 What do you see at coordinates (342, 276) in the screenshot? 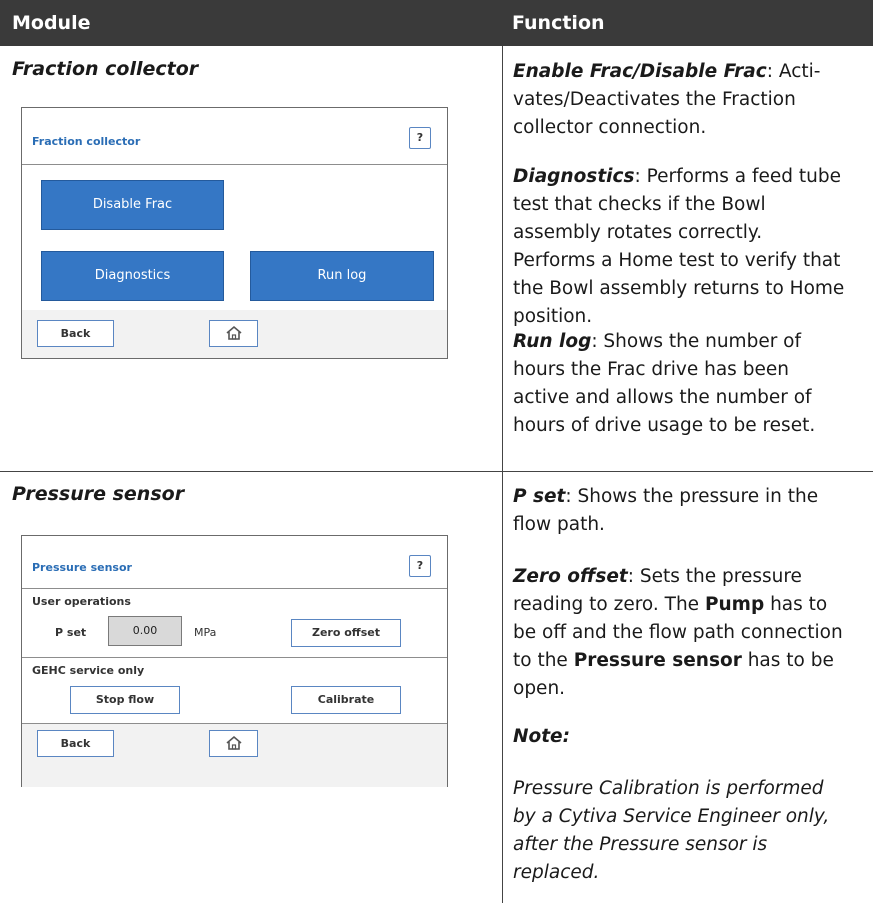
I see `run-log-button: Run log` at bounding box center [342, 276].